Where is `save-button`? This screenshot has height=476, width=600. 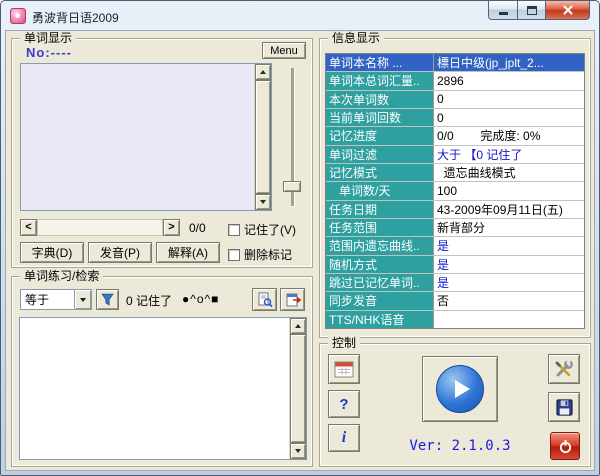
save-button is located at coordinates (564, 407).